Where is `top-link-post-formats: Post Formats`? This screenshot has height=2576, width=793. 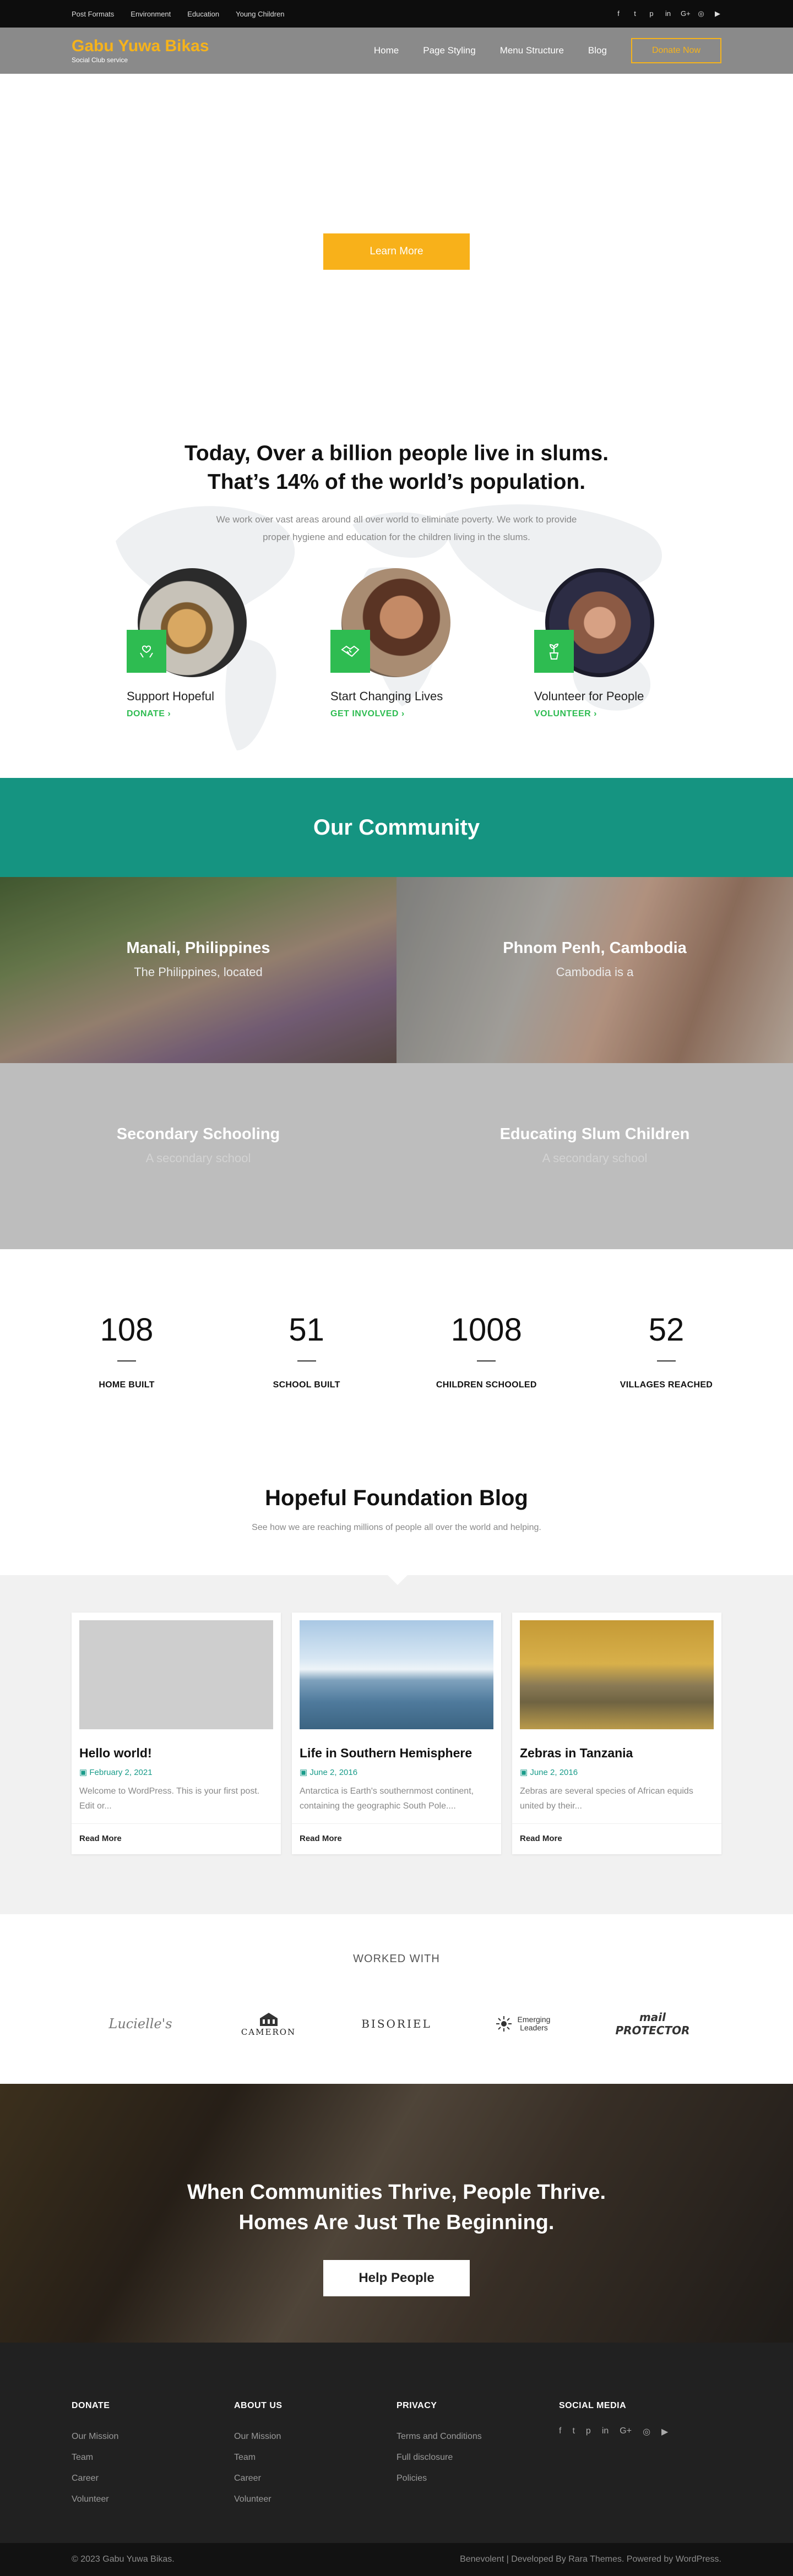
top-link-post-formats: Post Formats is located at coordinates (93, 14).